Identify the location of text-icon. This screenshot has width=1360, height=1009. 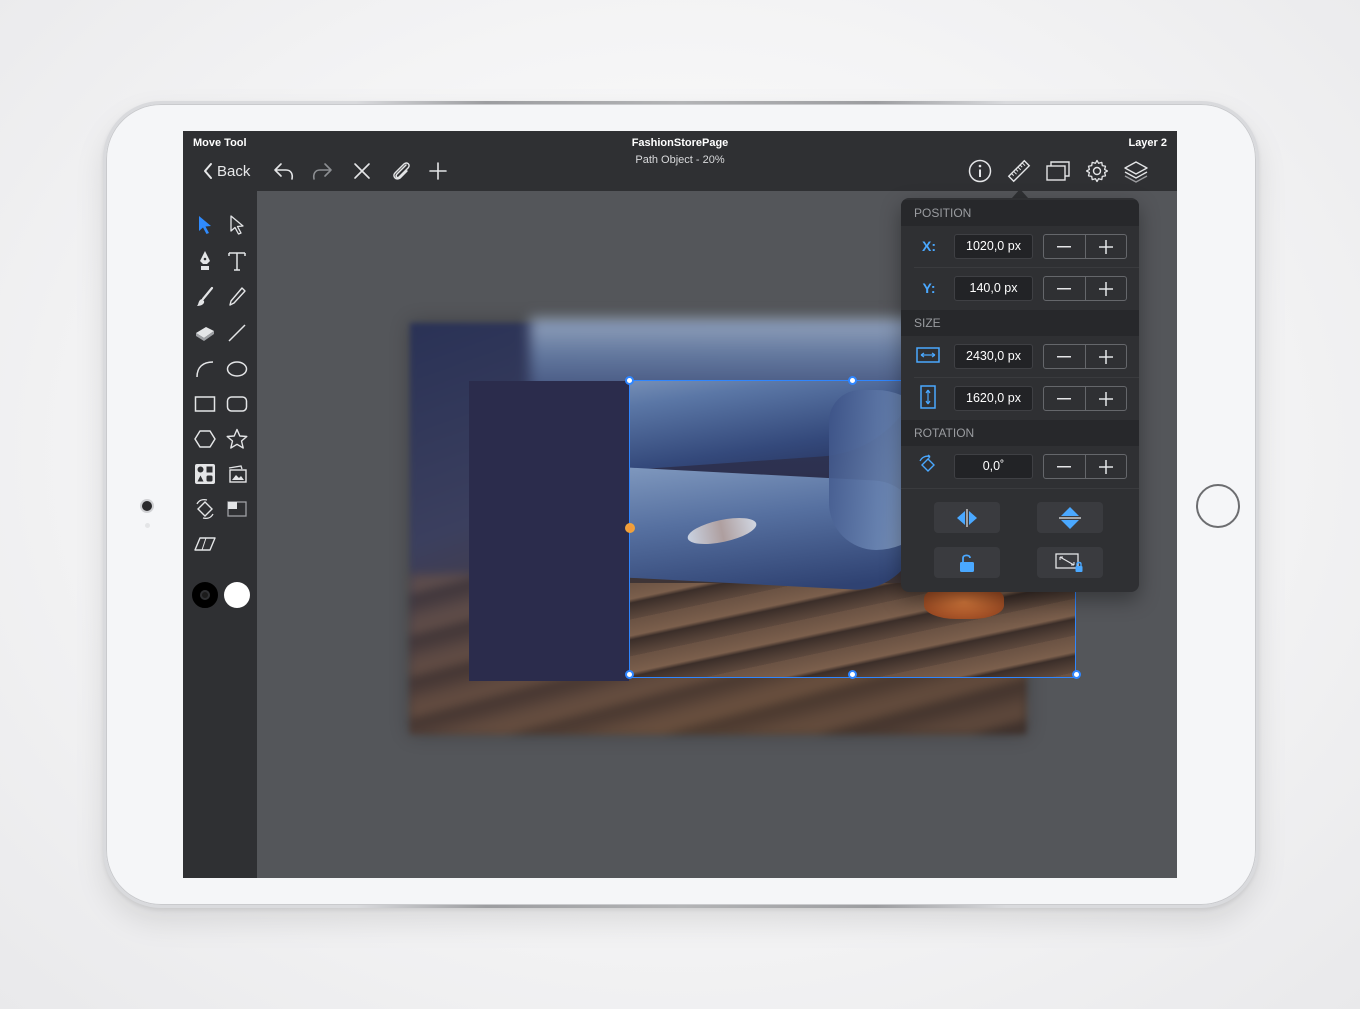
(237, 261).